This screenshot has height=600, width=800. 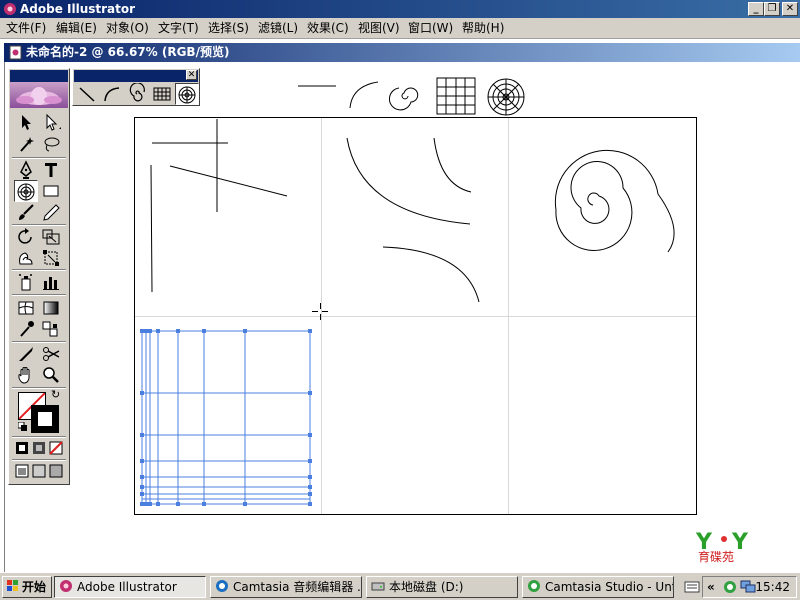 I want to click on direct-selection-arrow-icon, so click(x=53, y=122).